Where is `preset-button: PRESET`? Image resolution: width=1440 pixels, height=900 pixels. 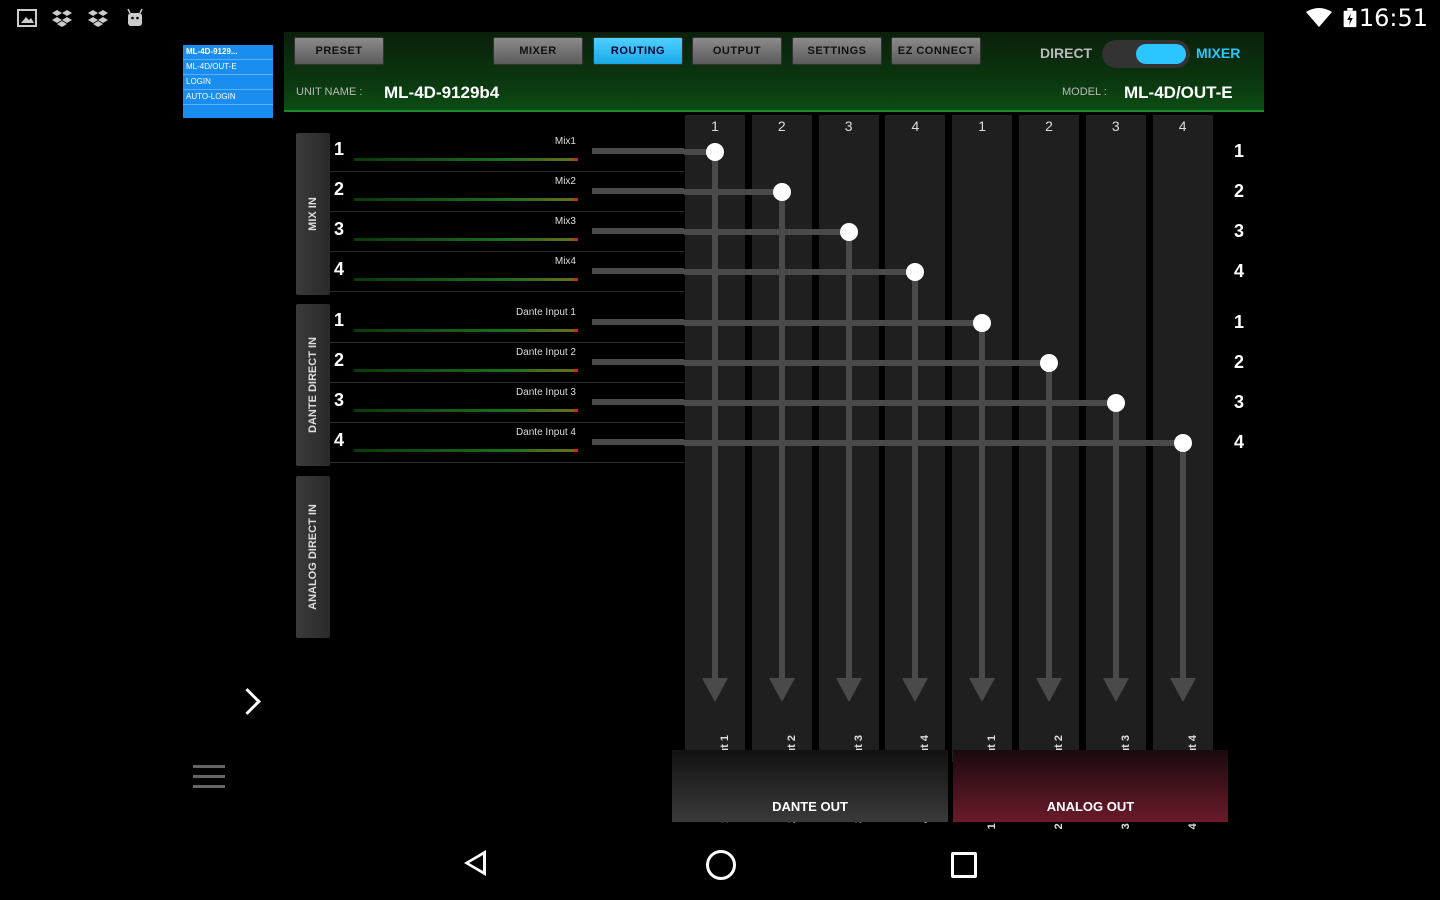
preset-button: PRESET is located at coordinates (339, 51).